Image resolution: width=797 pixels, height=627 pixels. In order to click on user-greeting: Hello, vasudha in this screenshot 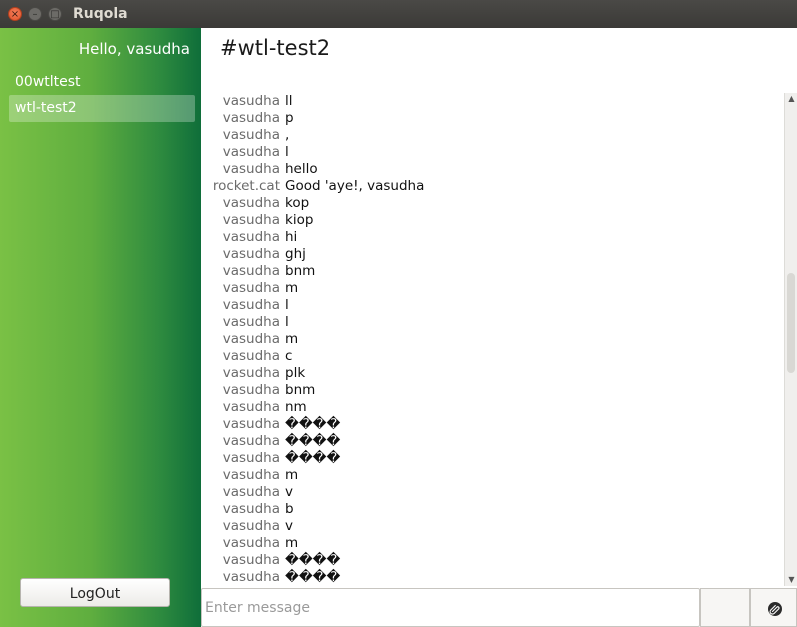, I will do `click(134, 49)`.